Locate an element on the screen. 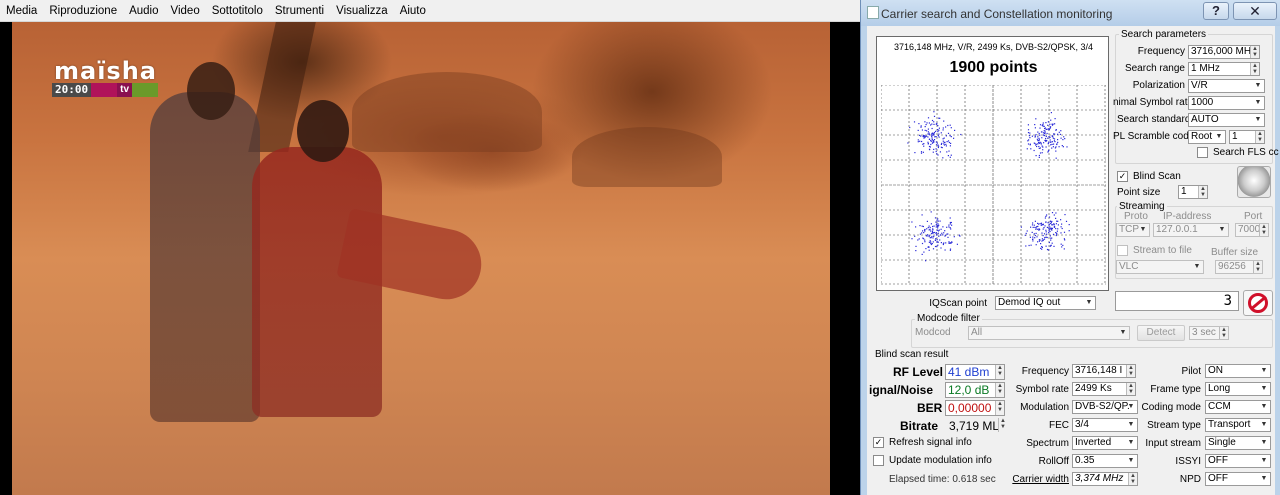 This screenshot has height=495, width=1280. menu-aiuto: Aiuto is located at coordinates (413, 11).